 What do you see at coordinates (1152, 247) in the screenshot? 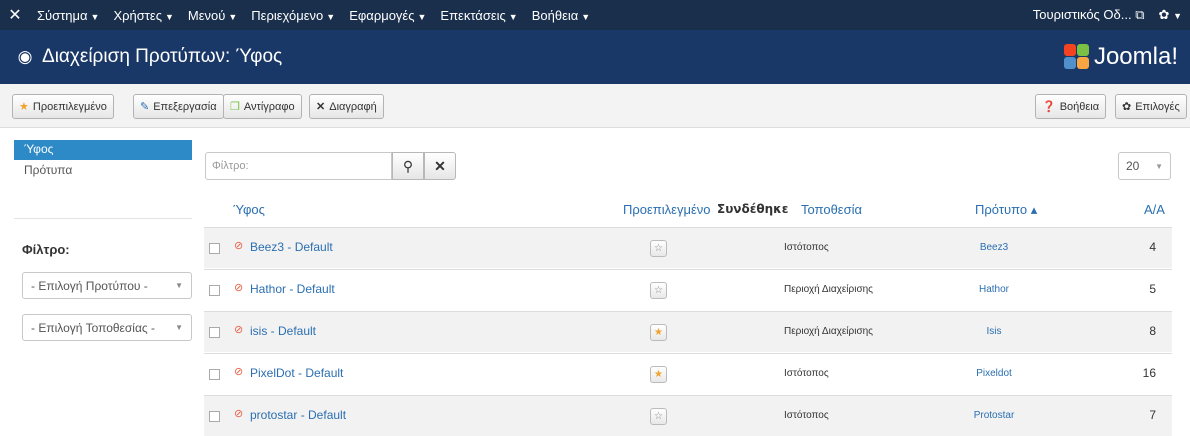
I see `id-cell: 4` at bounding box center [1152, 247].